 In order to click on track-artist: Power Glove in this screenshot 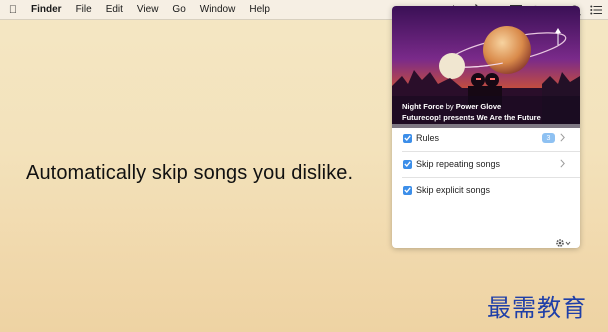, I will do `click(478, 106)`.